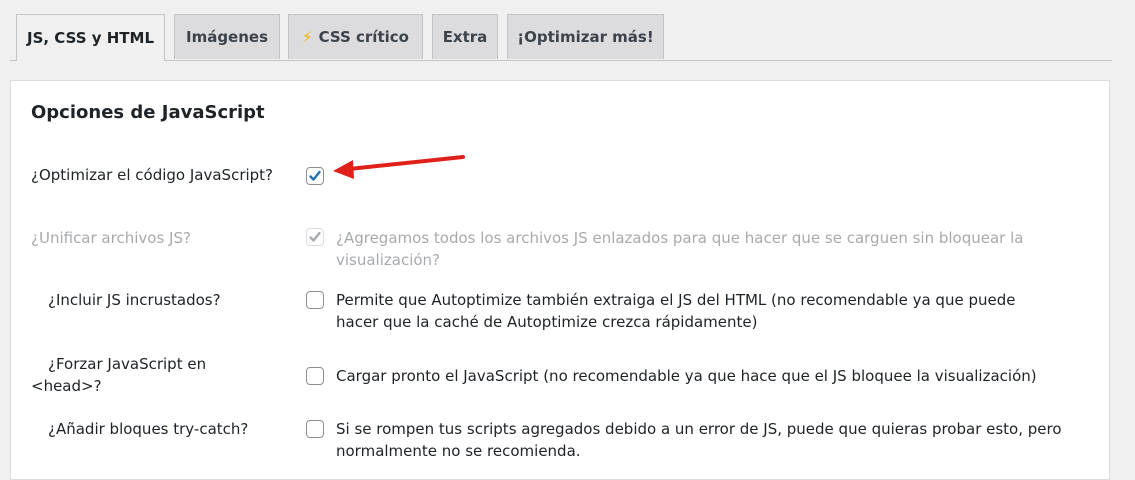 The width and height of the screenshot is (1135, 480). I want to click on try-catch-label: ¿Añadir bloques try-catch?, so click(148, 429).